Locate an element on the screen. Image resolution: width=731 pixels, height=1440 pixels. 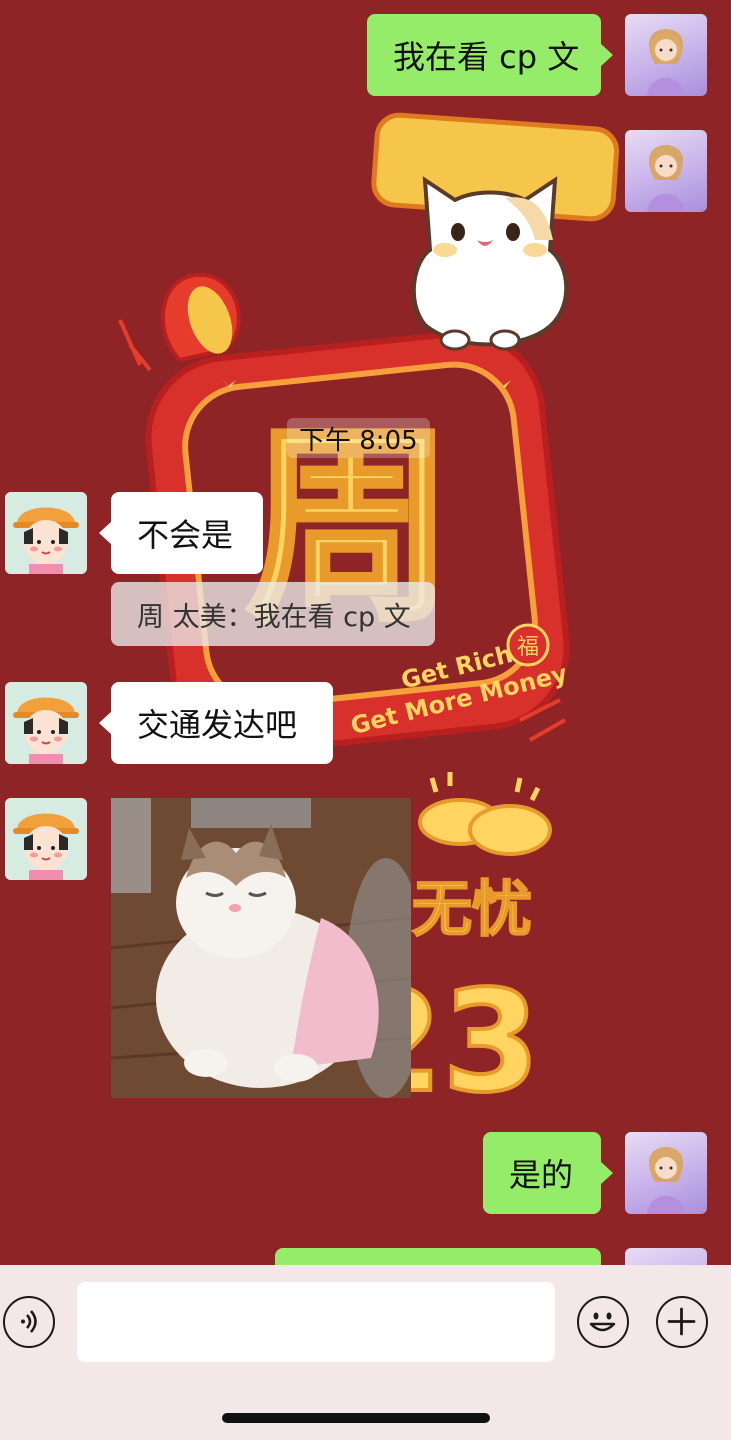
add-icon is located at coordinates (681, 1321).